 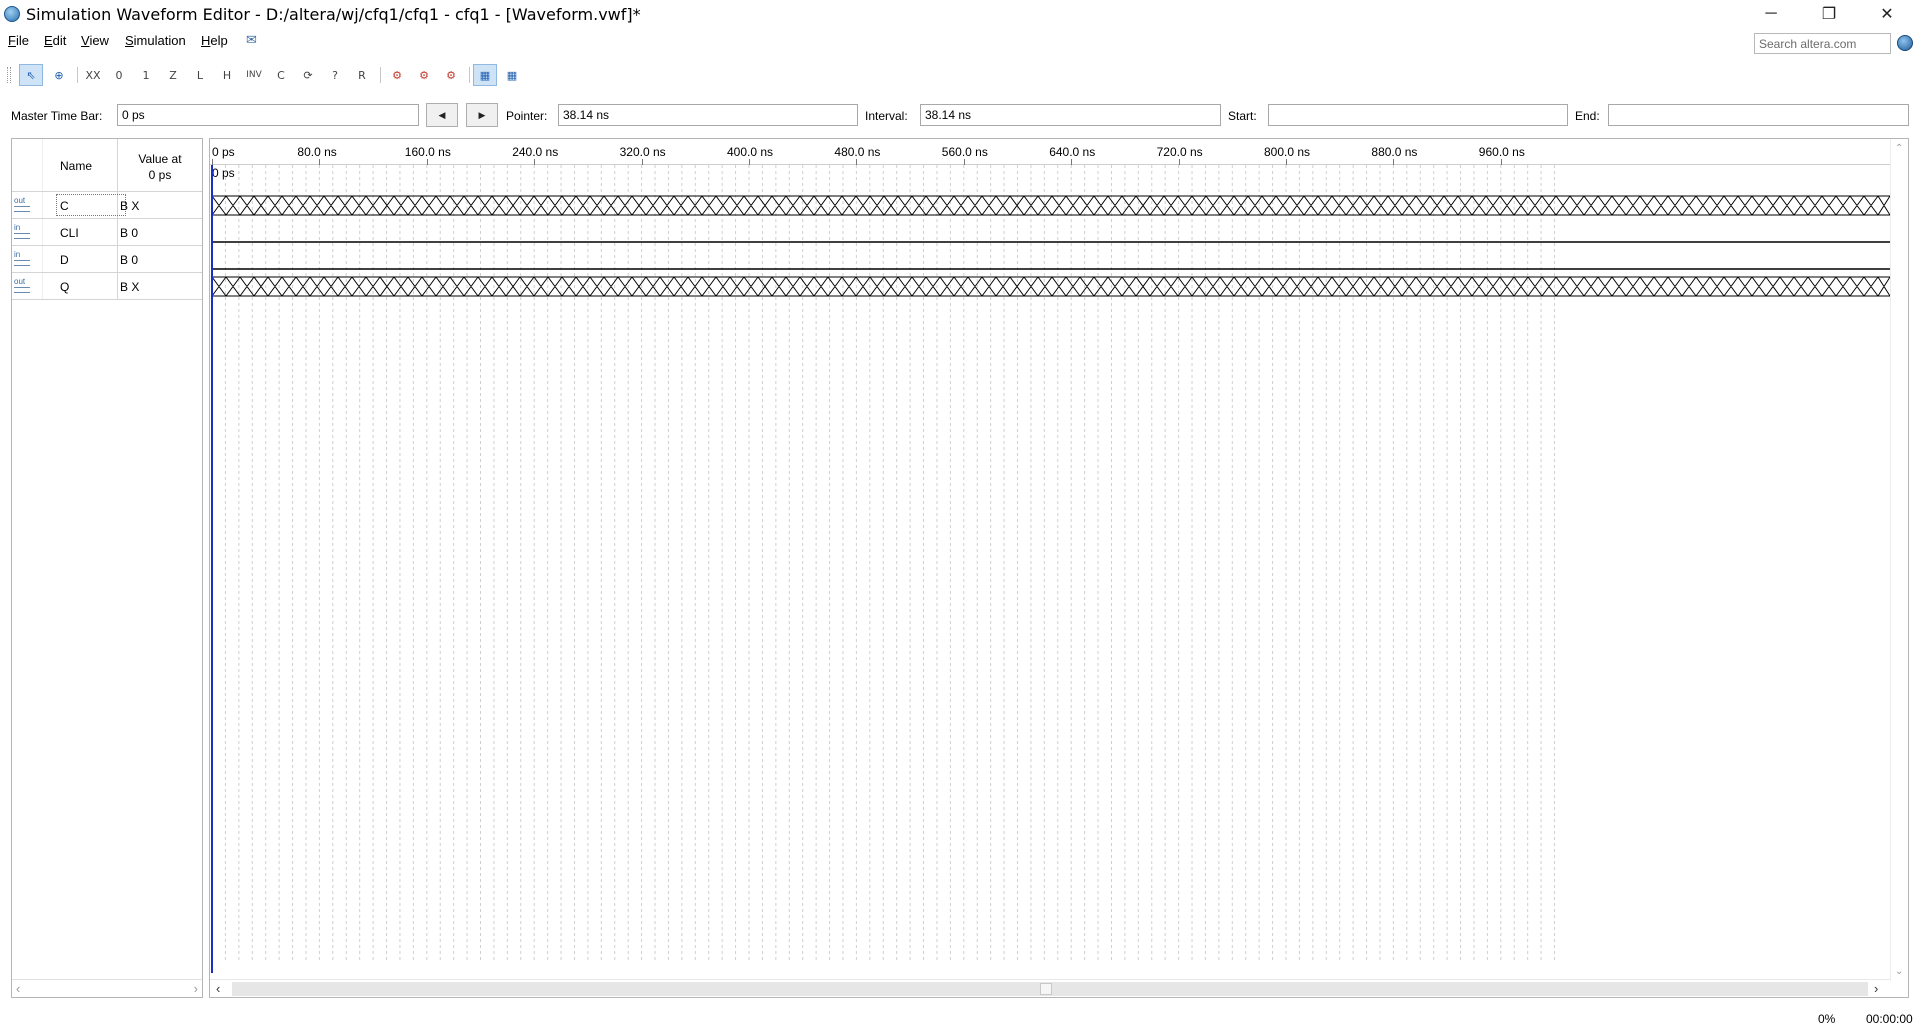 I want to click on ruler-tick-label: 400.0 ns, so click(x=750, y=152).